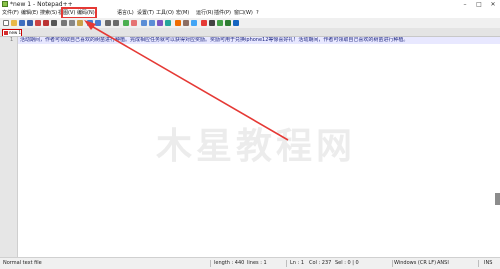 Image resolution: width=500 pixels, height=269 pixels. I want to click on menu-plugins: 插件(P), so click(222, 13).